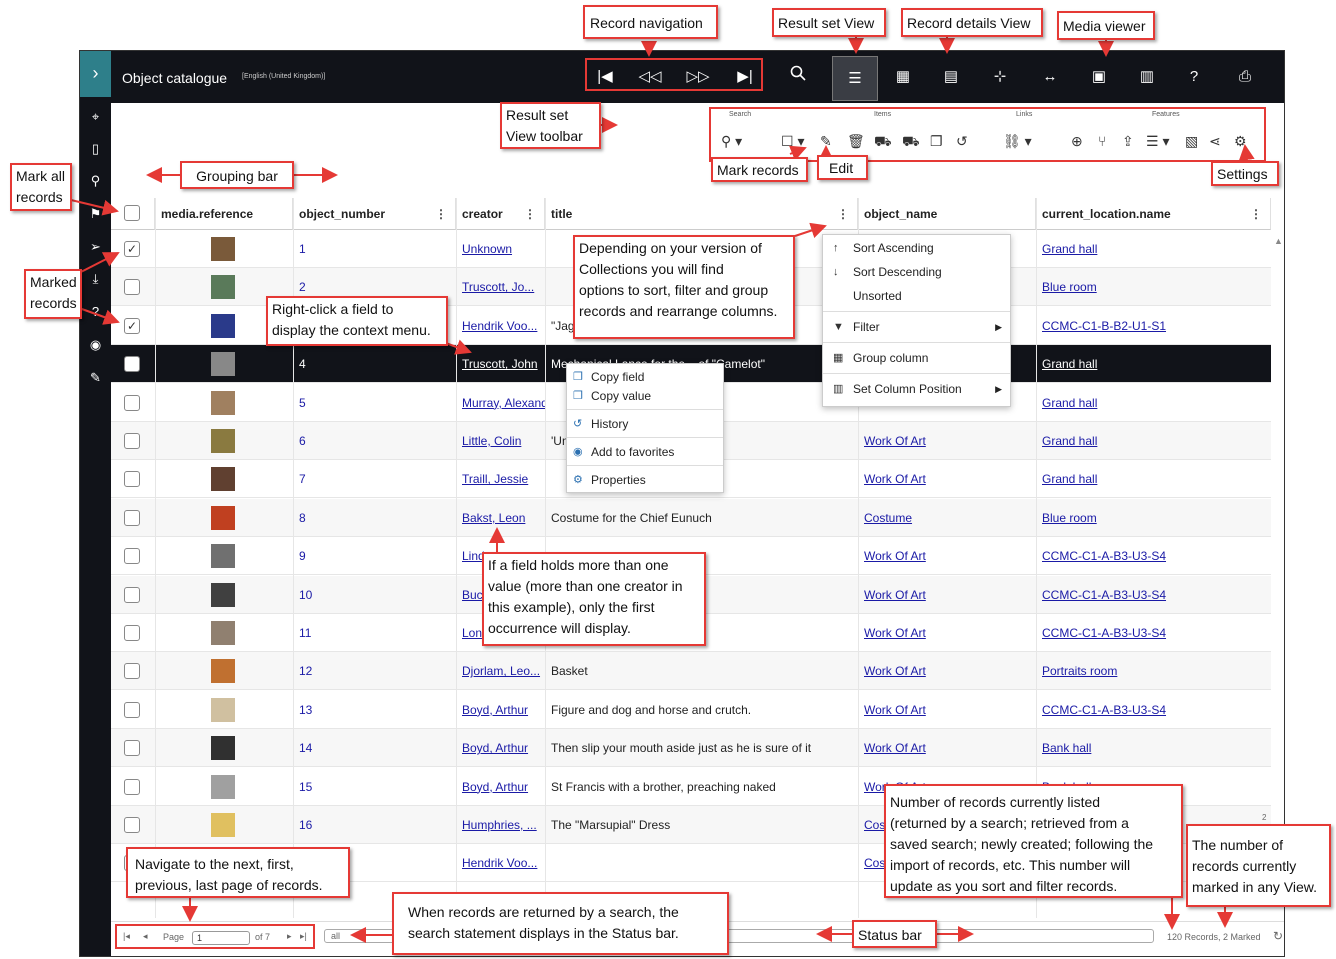 The height and width of the screenshot is (959, 1336). What do you see at coordinates (472, 595) in the screenshot?
I see `creator-value: Buc` at bounding box center [472, 595].